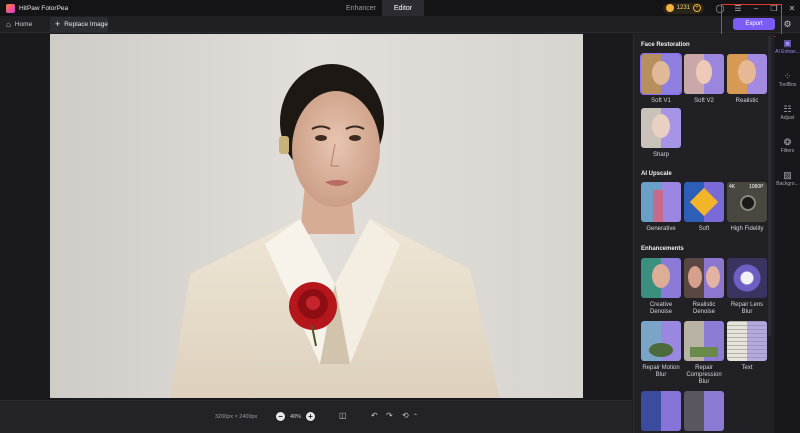 The width and height of the screenshot is (800, 433). What do you see at coordinates (415, 416) in the screenshot?
I see `chevron-up-icon: ⌃` at bounding box center [415, 416].